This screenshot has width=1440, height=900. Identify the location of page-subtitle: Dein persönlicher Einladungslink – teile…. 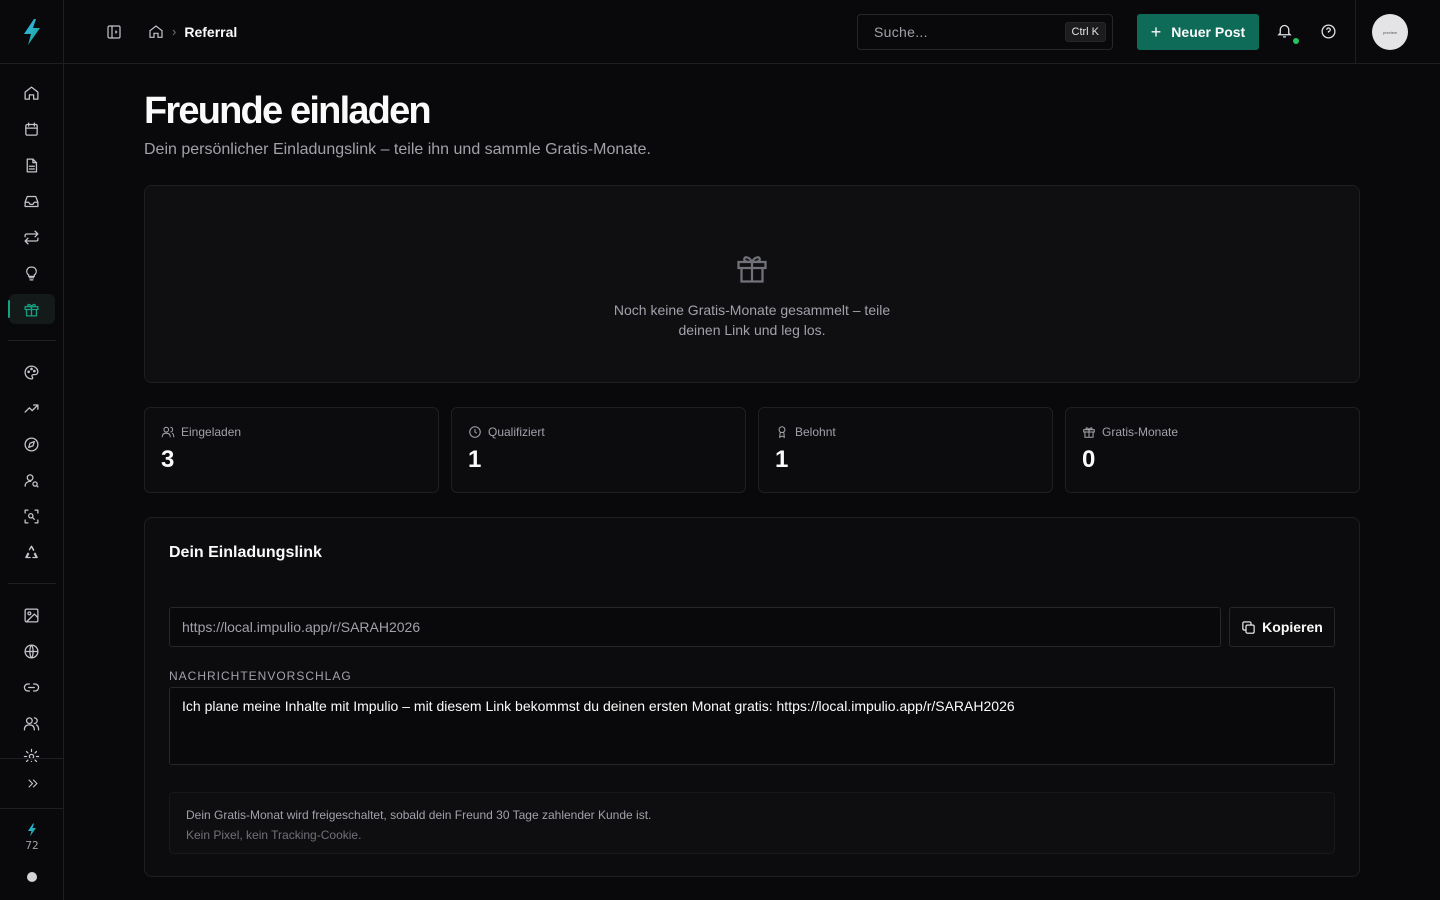
(397, 149).